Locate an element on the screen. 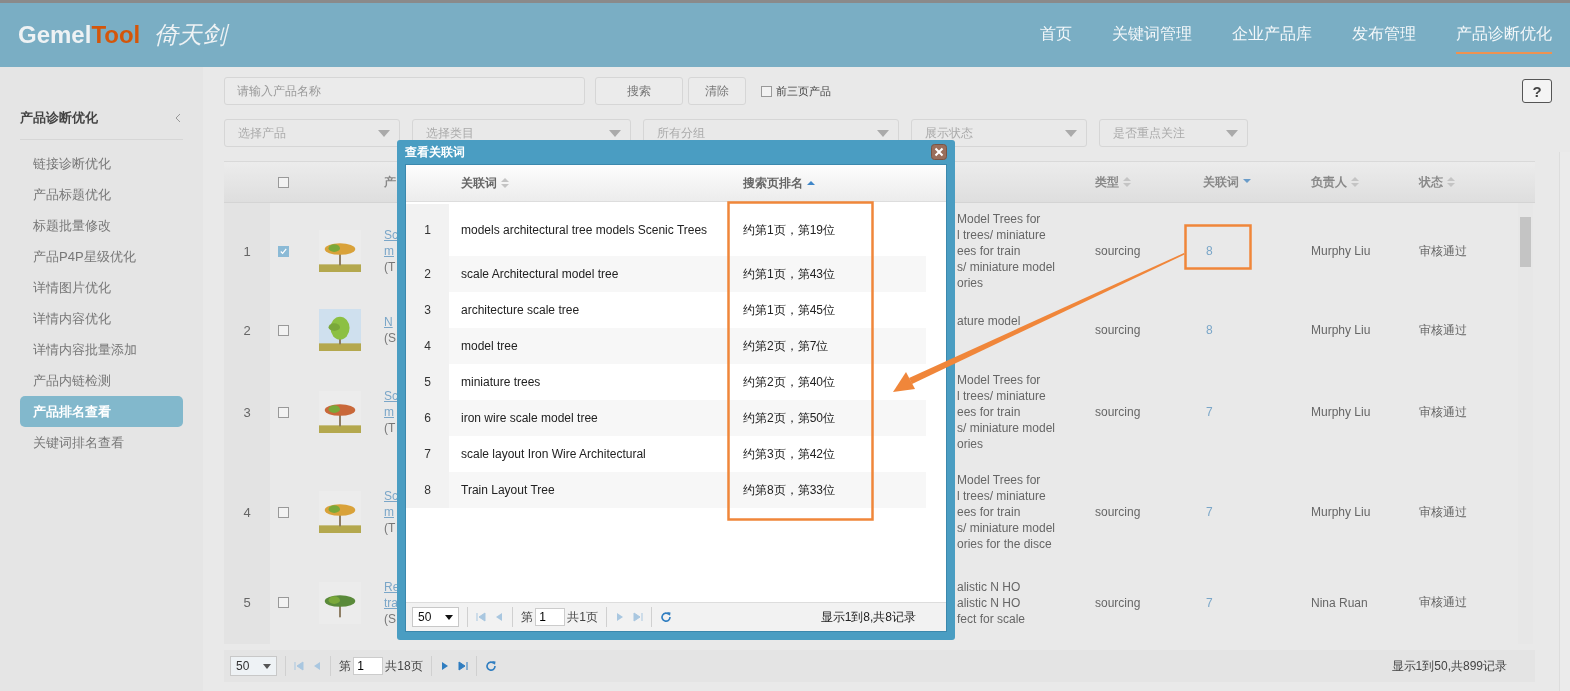  sidebar-item: 详情内容优化 is located at coordinates (101, 318).